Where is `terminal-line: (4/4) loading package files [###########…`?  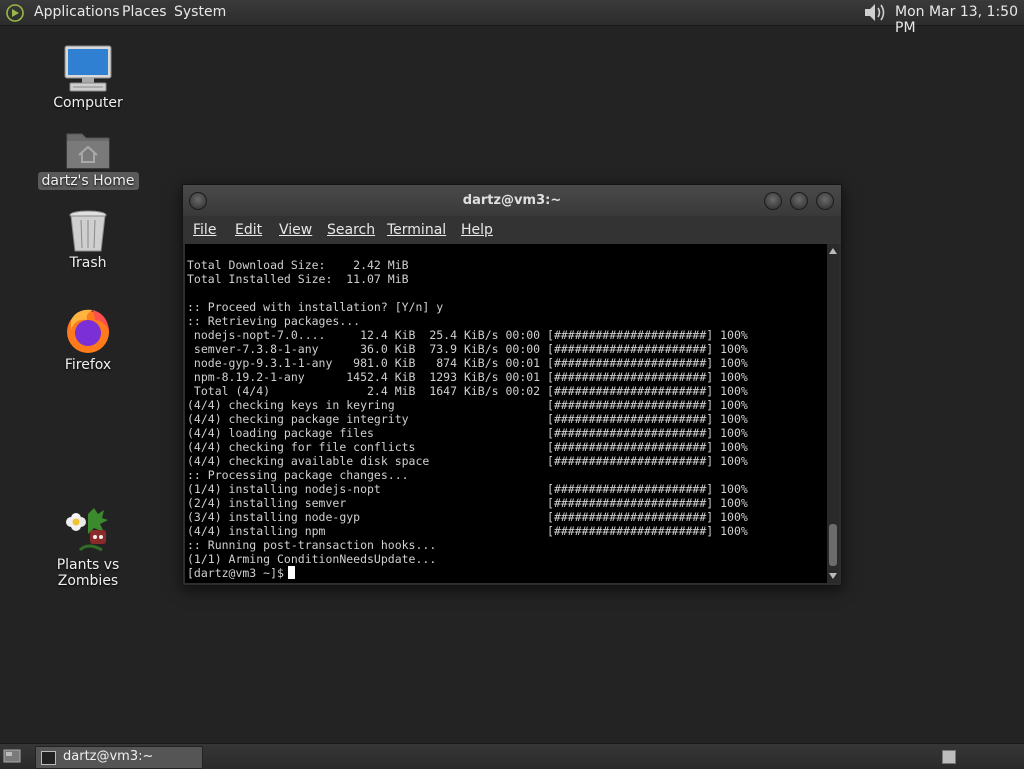 terminal-line: (4/4) loading package files [###########… is located at coordinates (467, 433).